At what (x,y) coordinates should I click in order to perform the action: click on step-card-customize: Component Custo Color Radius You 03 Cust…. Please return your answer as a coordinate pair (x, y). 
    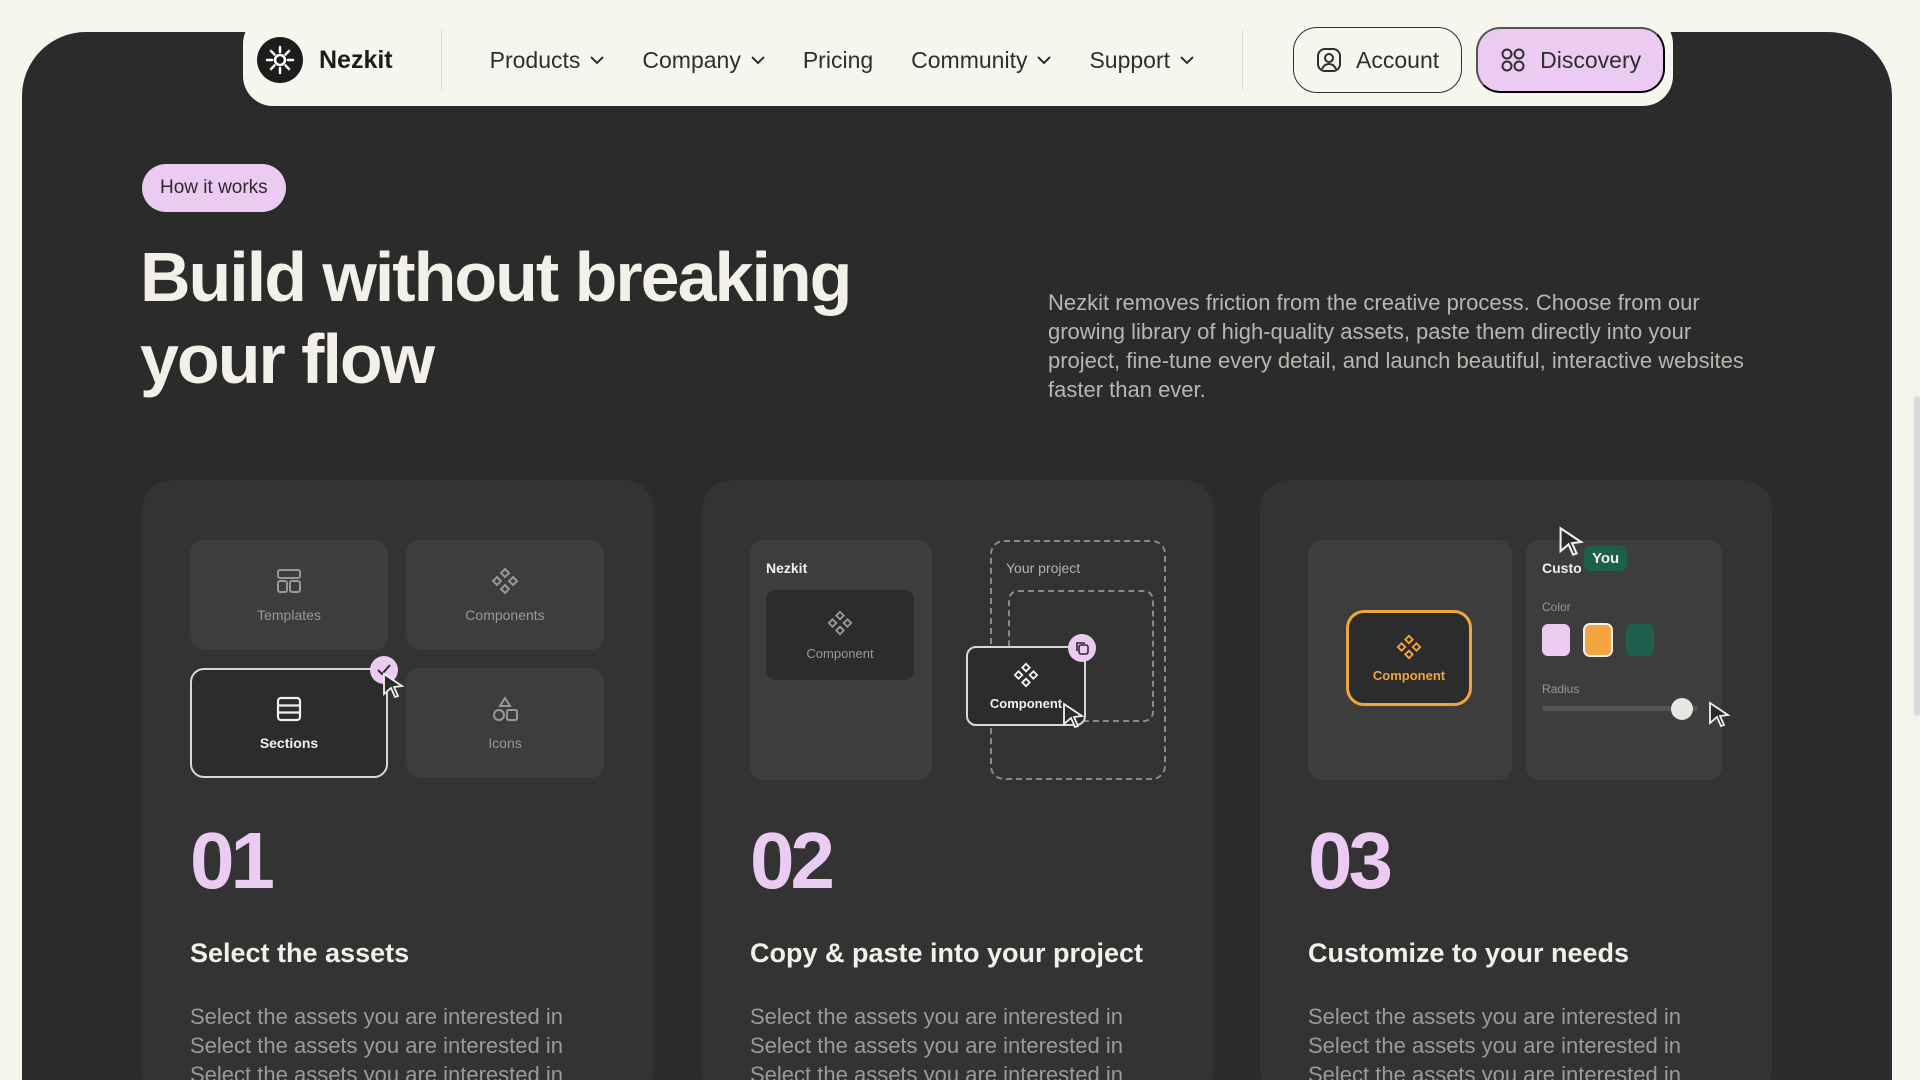
    Looking at the image, I should click on (1516, 780).